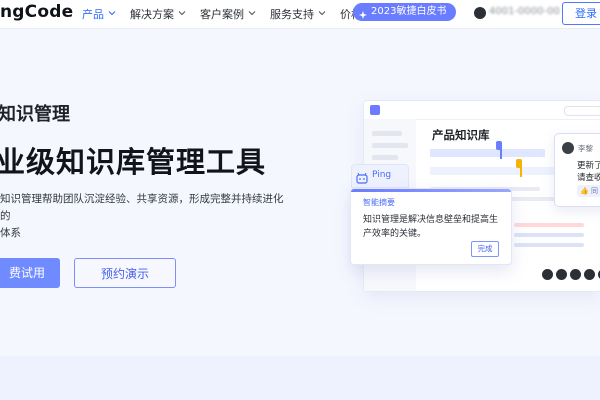  I want to click on ai-summary-card: 智能摘要 知识管理是解决信息壁垒和提高生产效率的关键。 完成, so click(431, 226).